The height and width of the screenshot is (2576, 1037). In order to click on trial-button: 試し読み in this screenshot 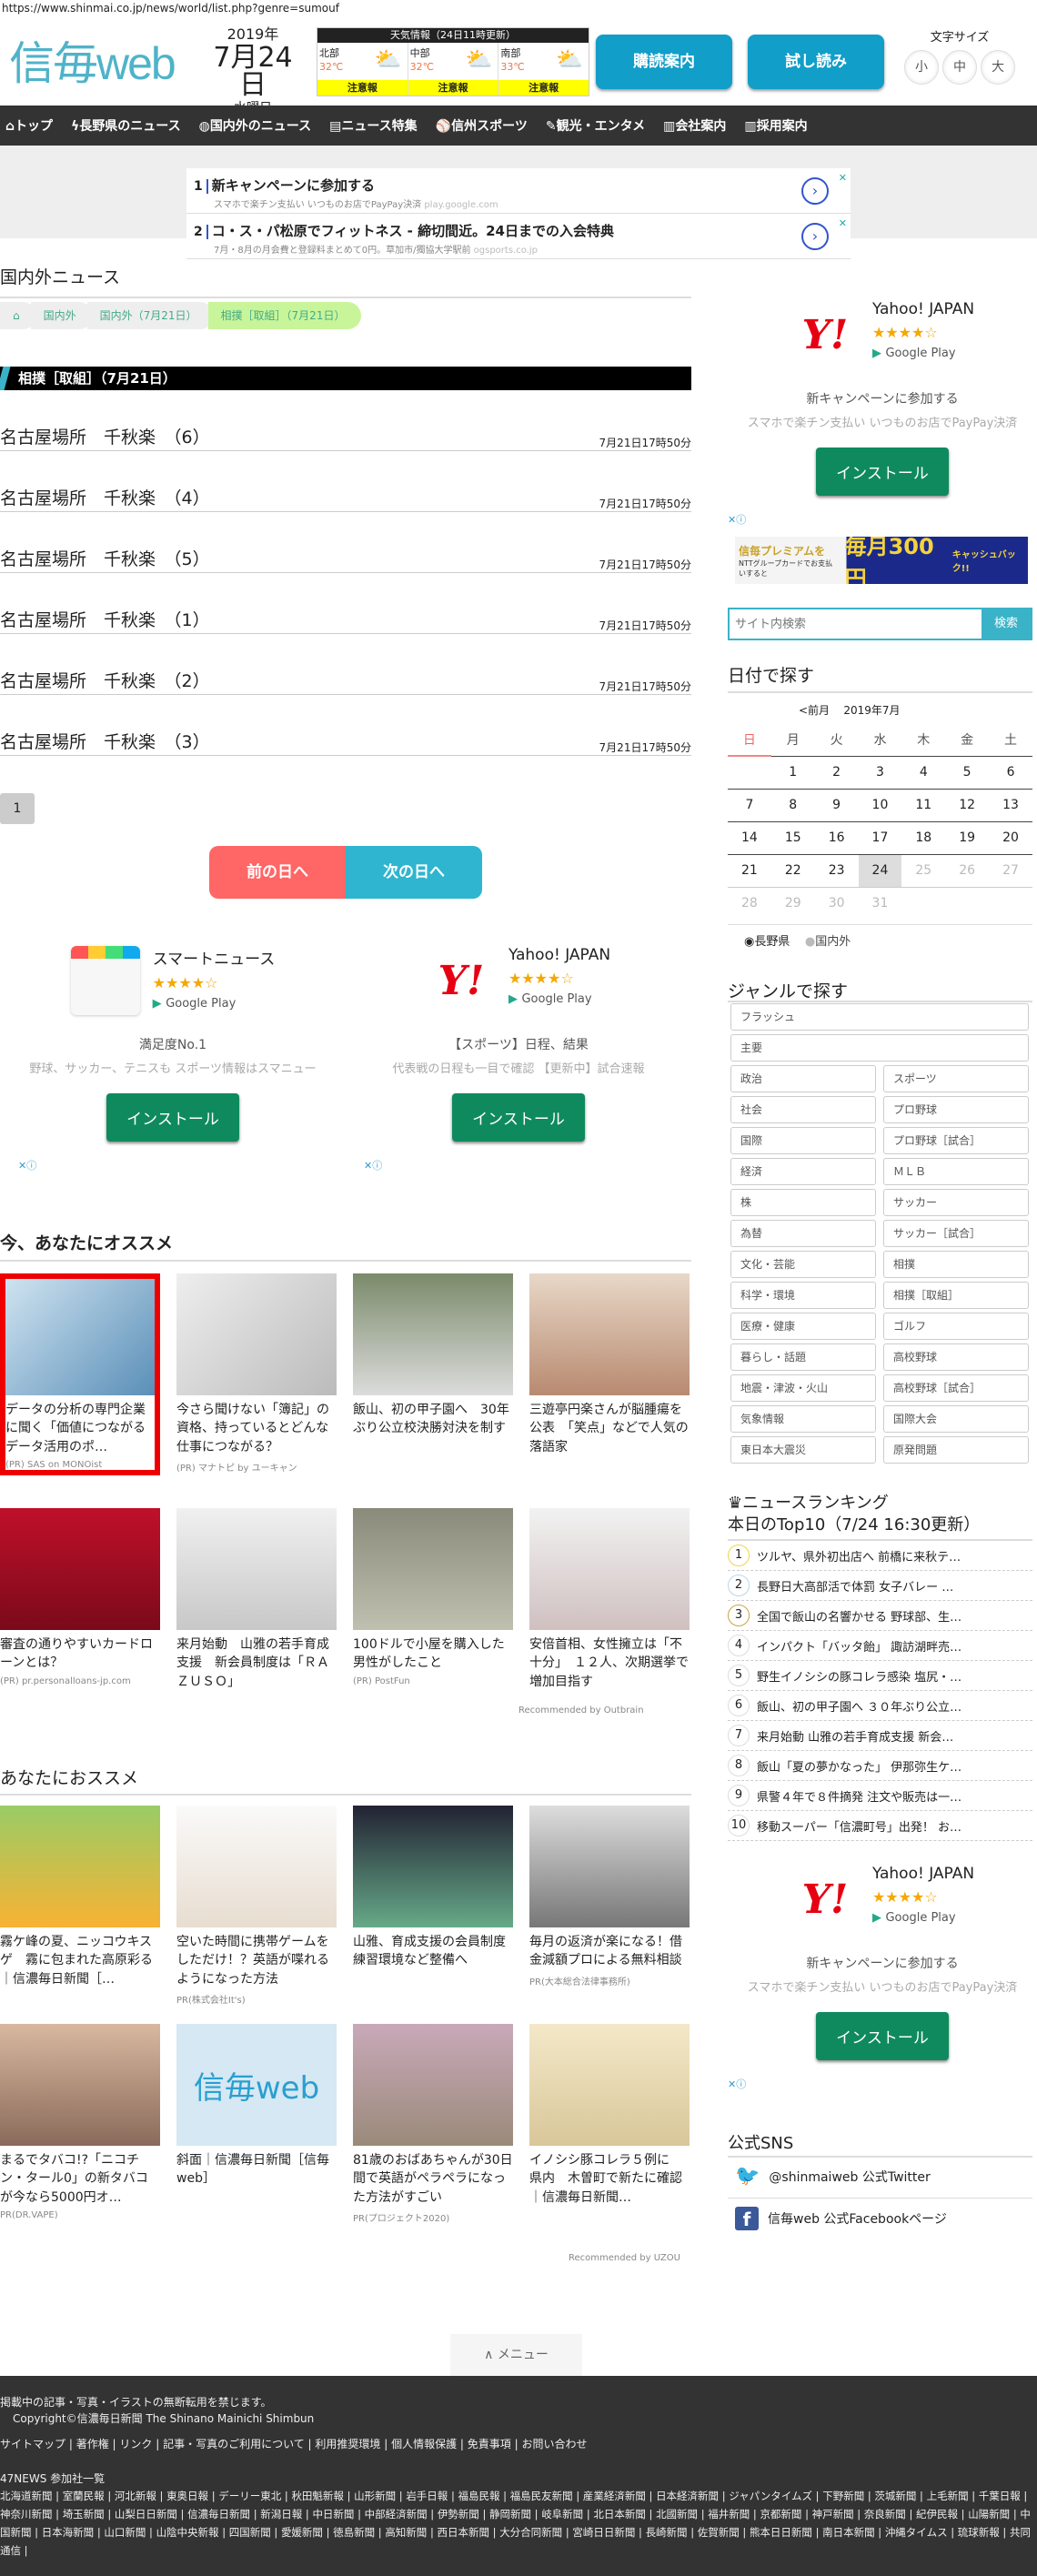, I will do `click(816, 62)`.